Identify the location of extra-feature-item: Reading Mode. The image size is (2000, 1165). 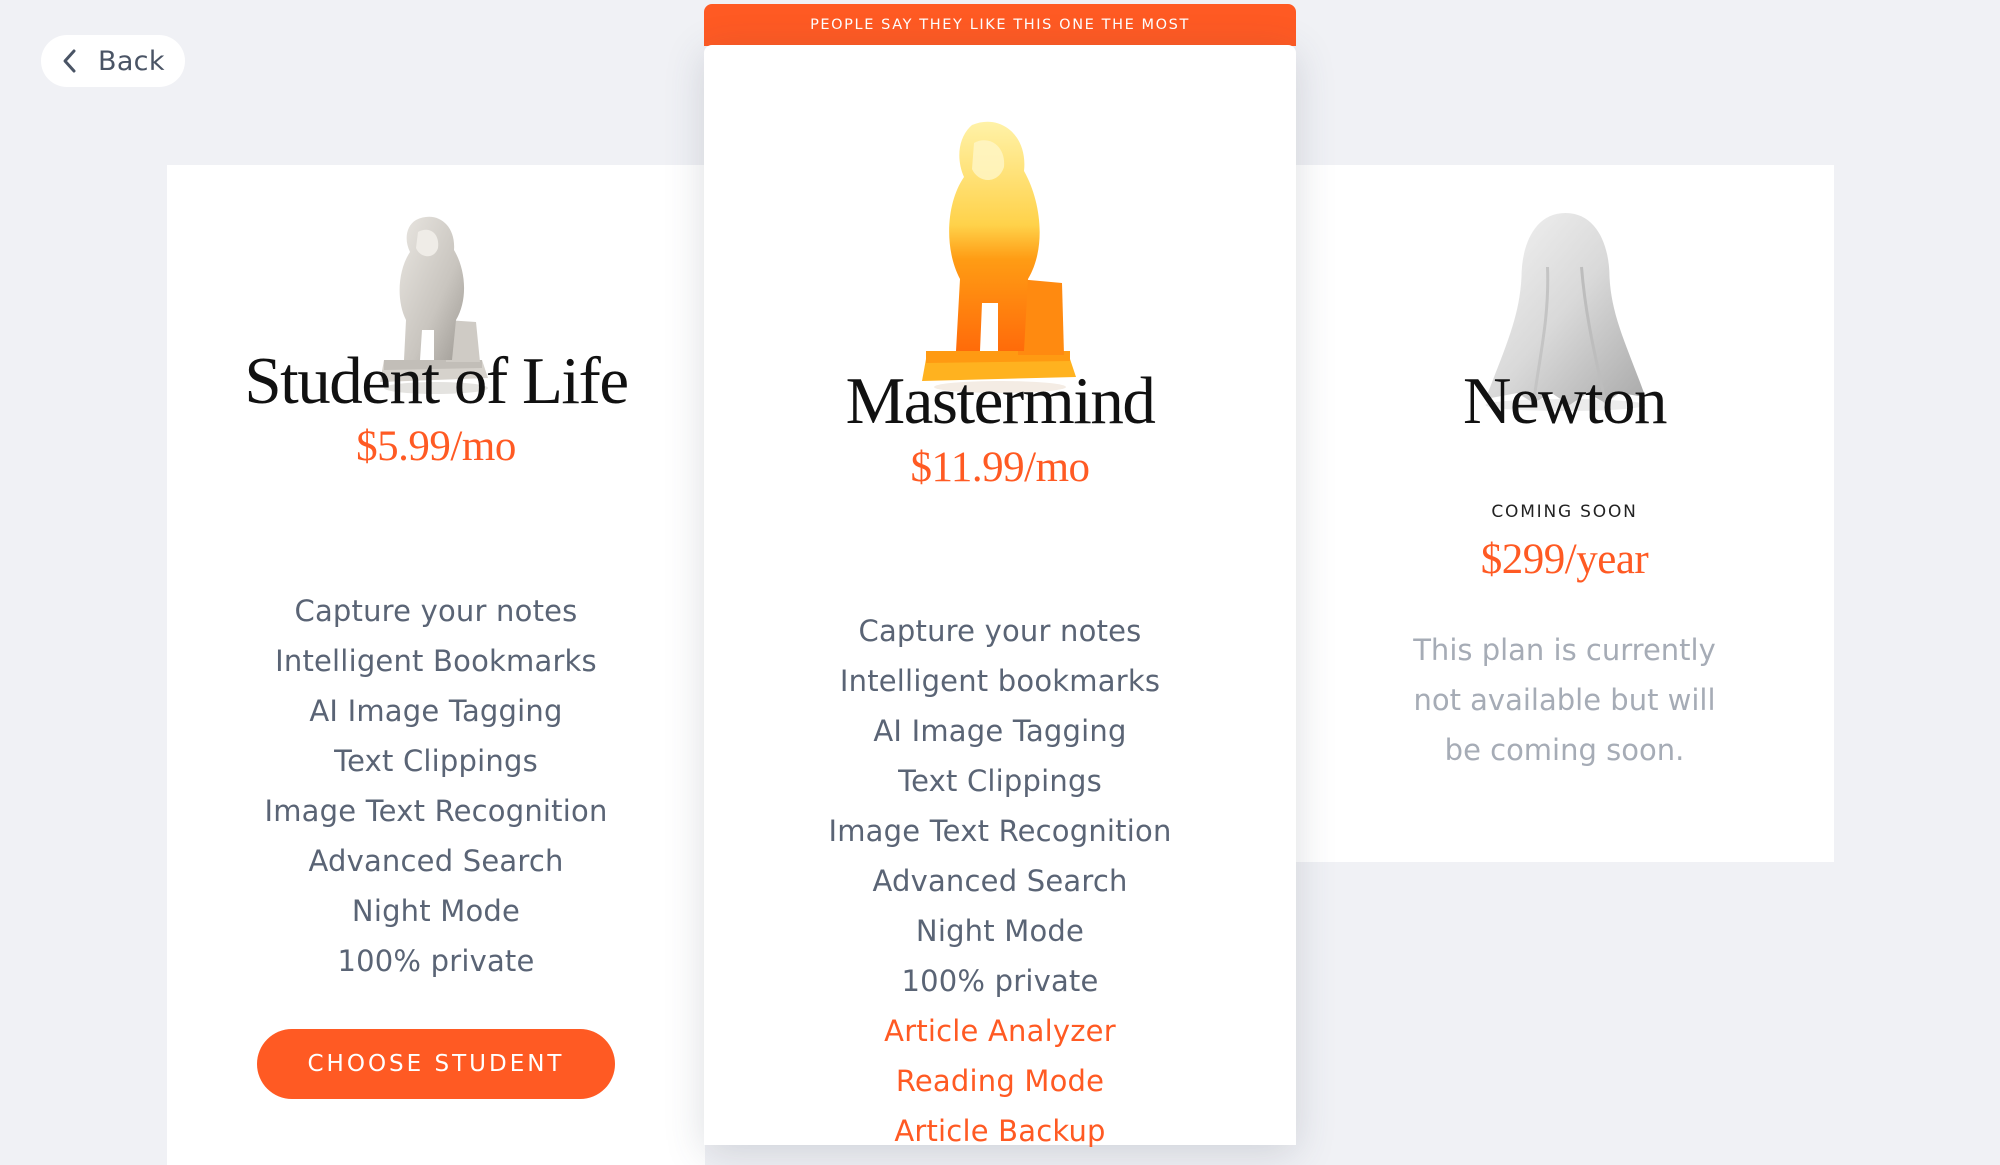
(1000, 1081).